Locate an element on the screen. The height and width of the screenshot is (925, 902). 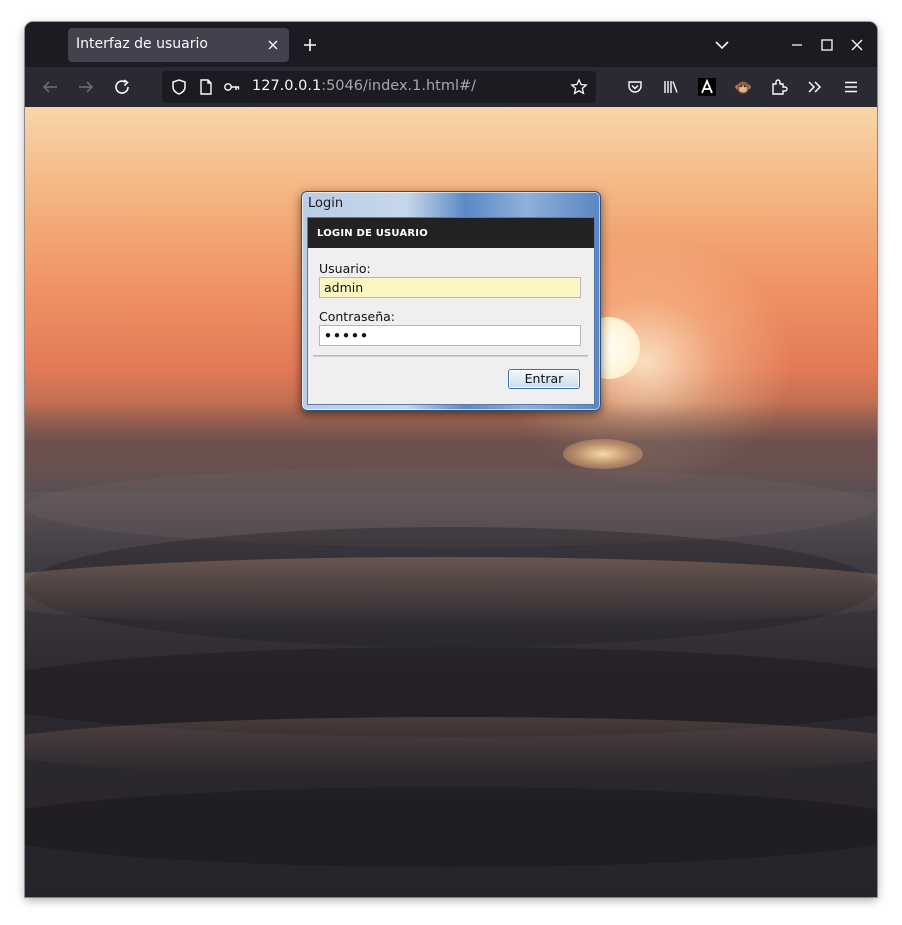
page-icon is located at coordinates (206, 87).